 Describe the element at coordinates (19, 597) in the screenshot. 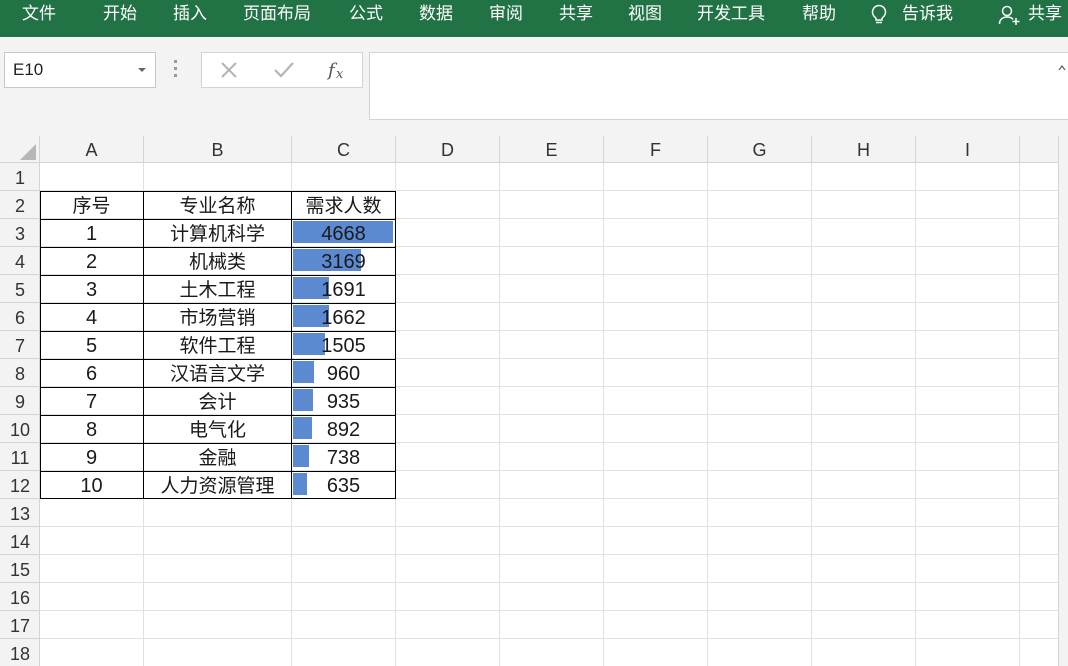

I see `row-header-16: 16` at that location.